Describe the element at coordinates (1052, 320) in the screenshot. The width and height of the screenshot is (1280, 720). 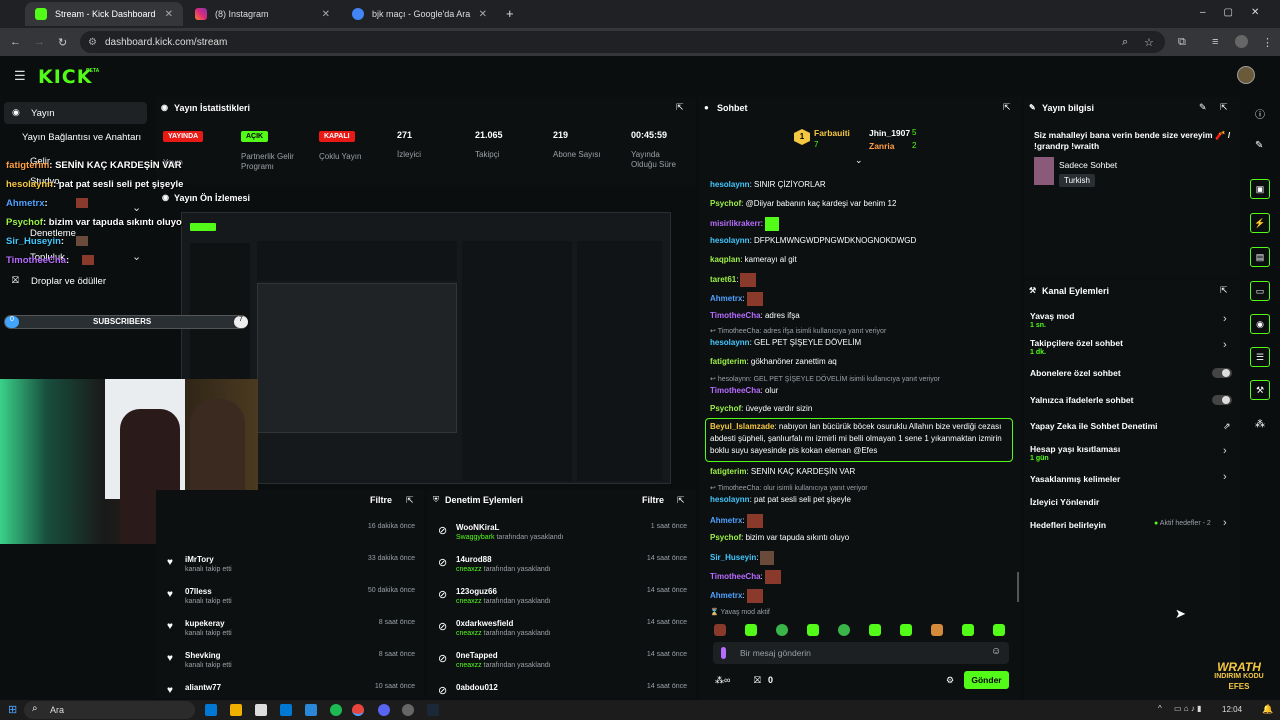
I see `action-slow-mode: Yavaş mod 1 sn.` at that location.